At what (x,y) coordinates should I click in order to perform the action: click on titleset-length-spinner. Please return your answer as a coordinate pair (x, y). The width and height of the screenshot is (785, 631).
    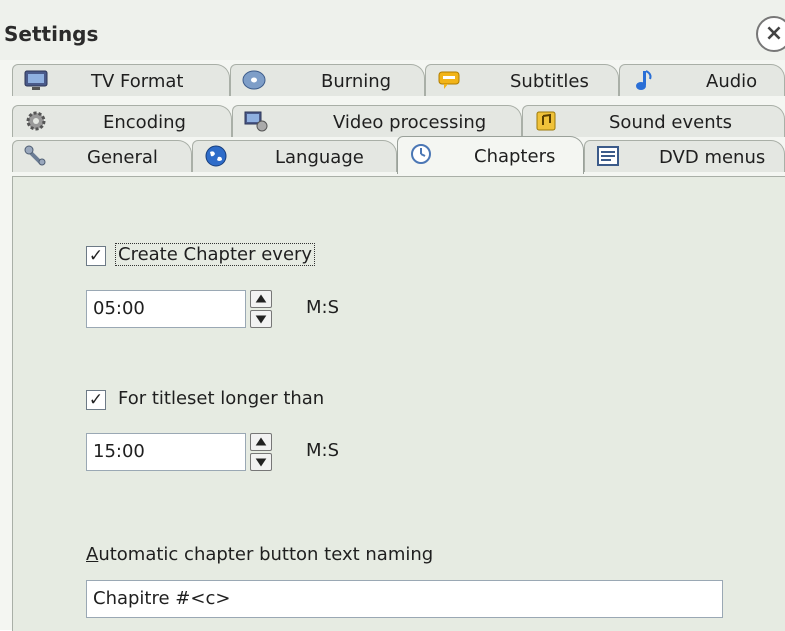
    Looking at the image, I should click on (261, 452).